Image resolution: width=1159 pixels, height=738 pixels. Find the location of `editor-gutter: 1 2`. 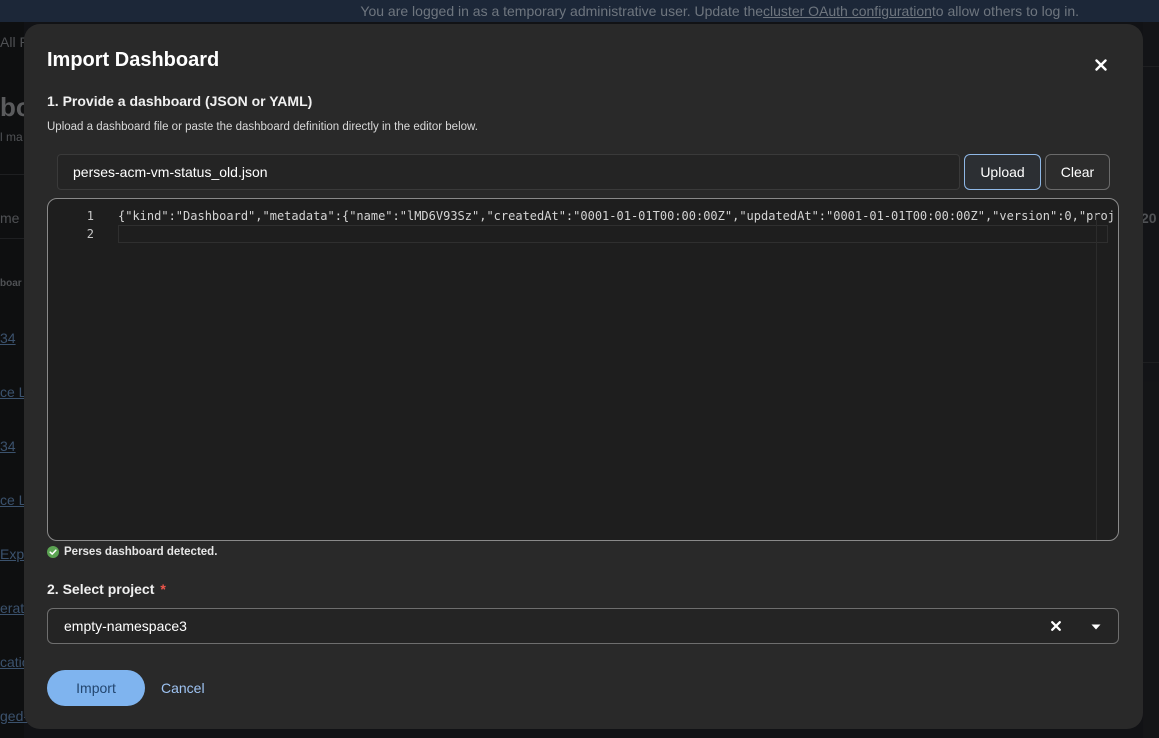

editor-gutter: 1 2 is located at coordinates (78, 369).